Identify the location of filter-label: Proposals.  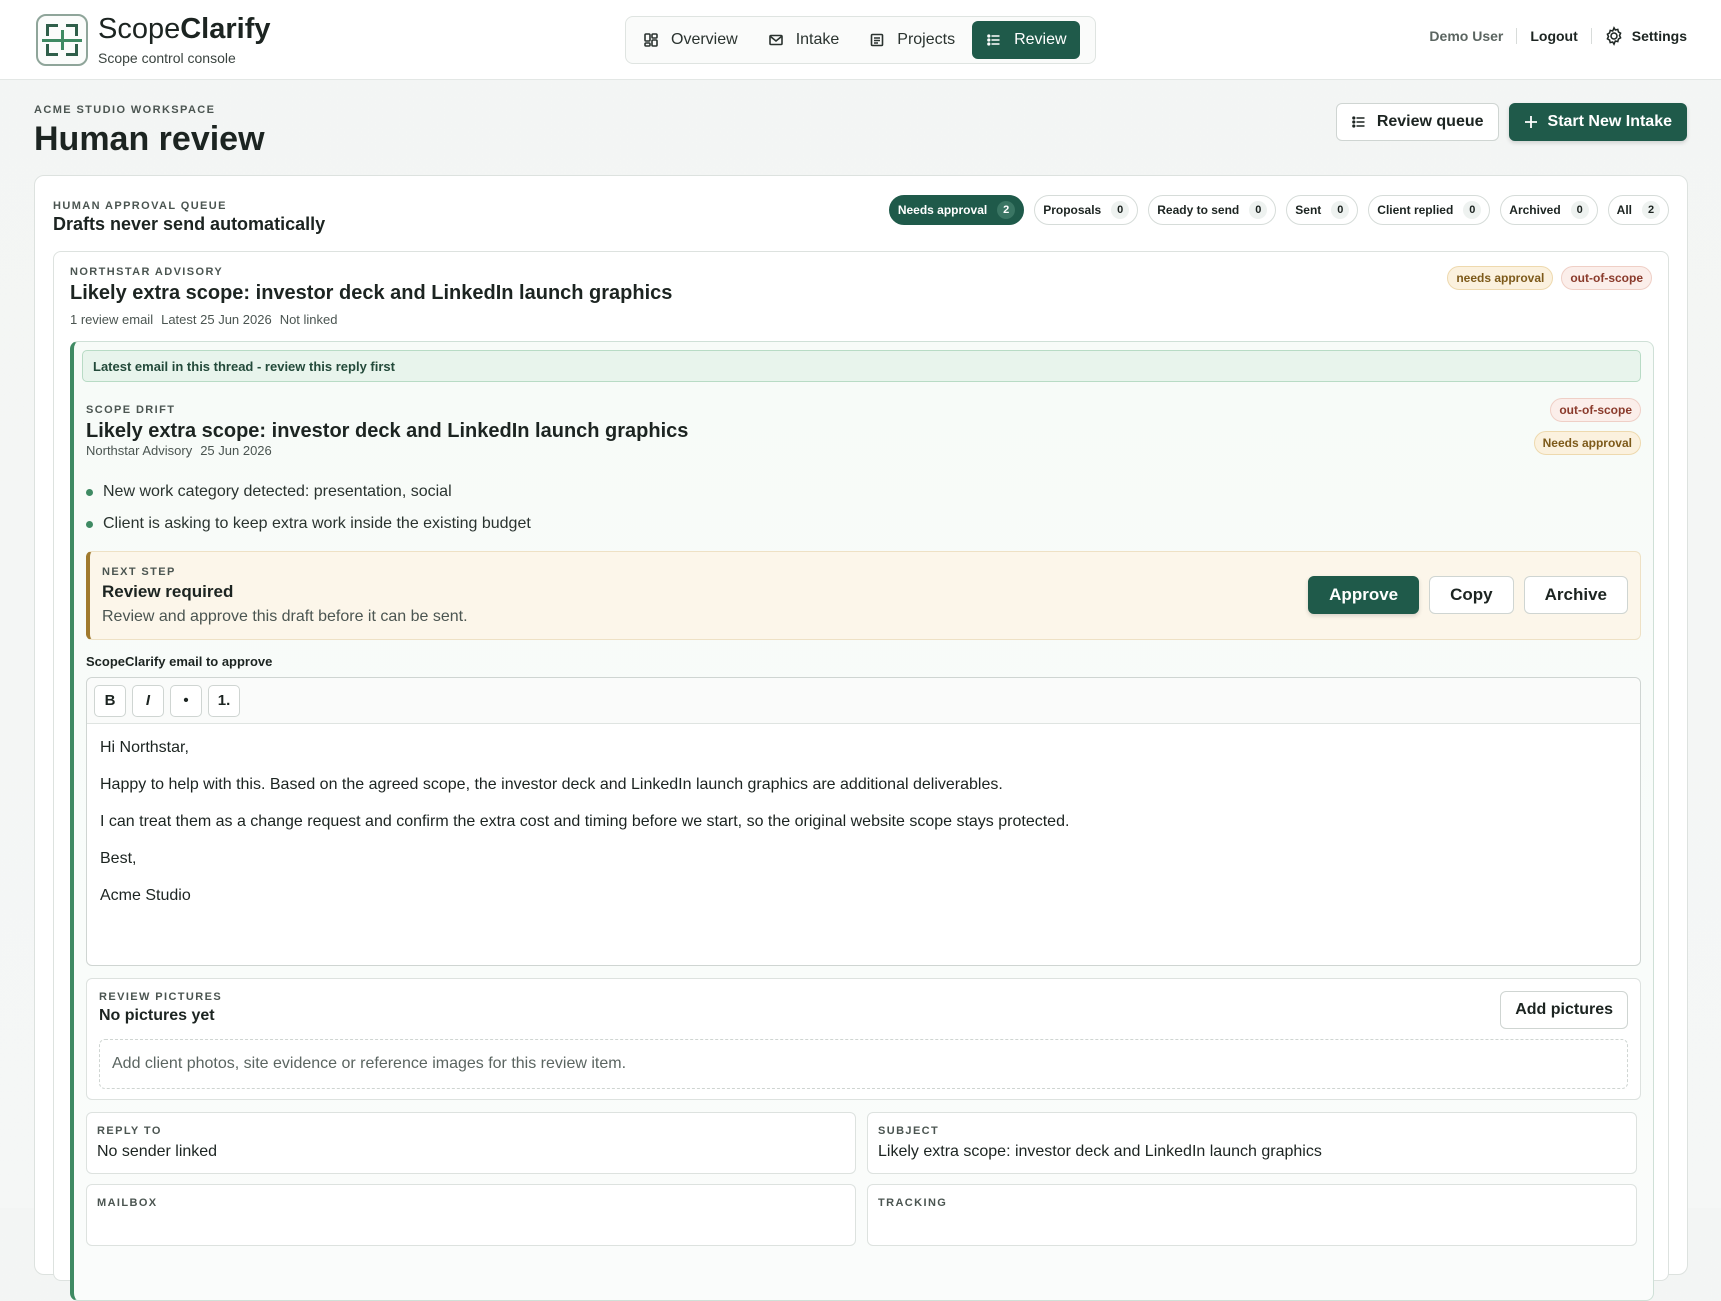
(1072, 210).